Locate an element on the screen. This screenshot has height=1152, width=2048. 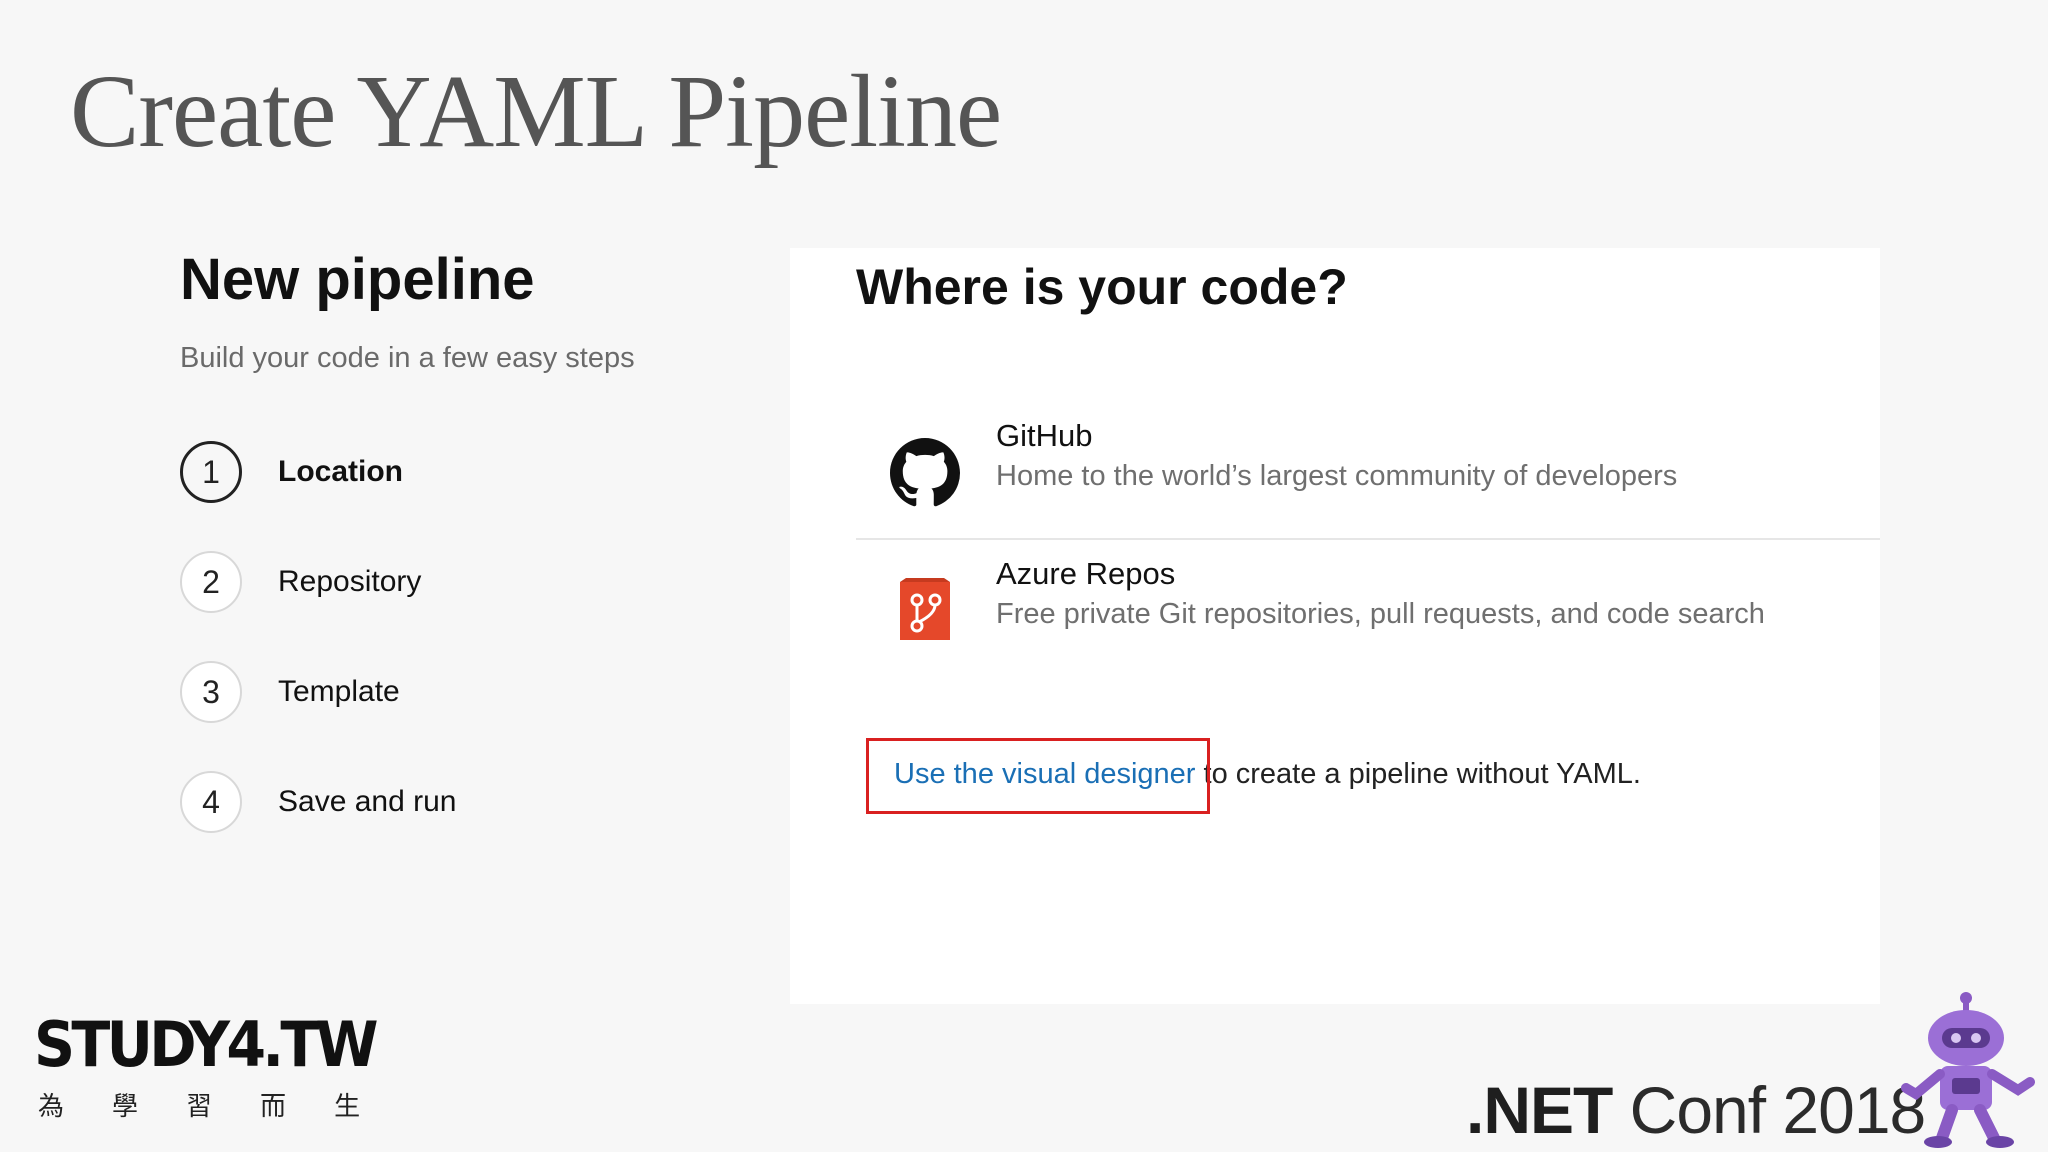
logo-char: 學 is located at coordinates (125, 1107).